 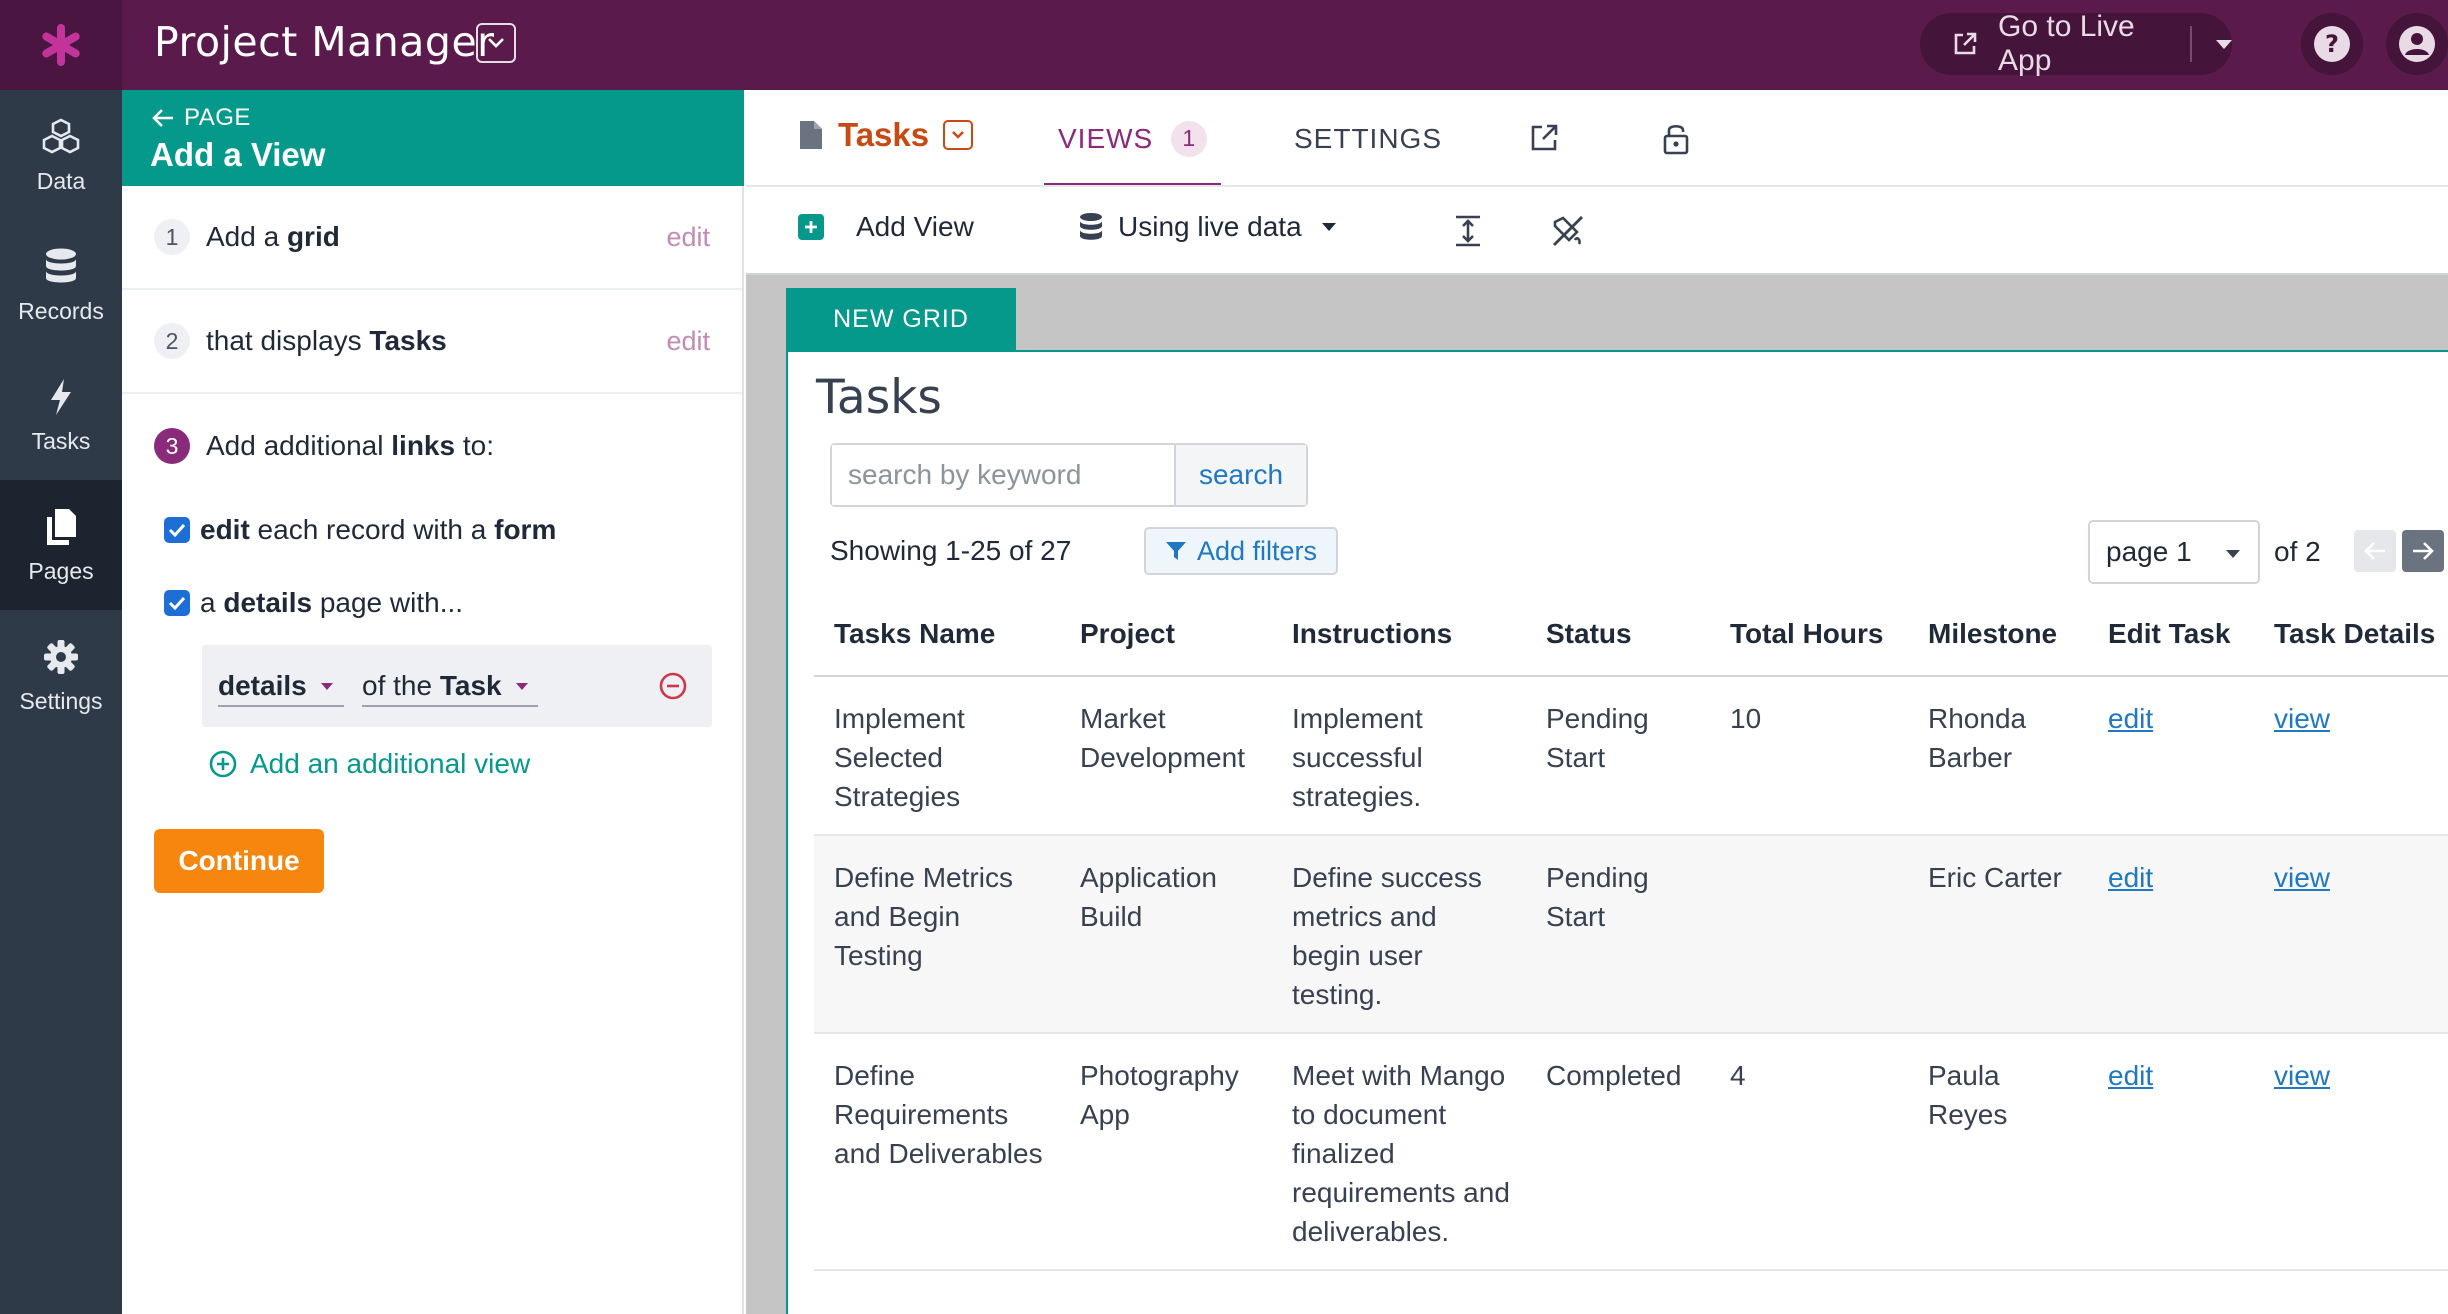 I want to click on cell-milestone: Rhonda Barber, so click(x=1998, y=756).